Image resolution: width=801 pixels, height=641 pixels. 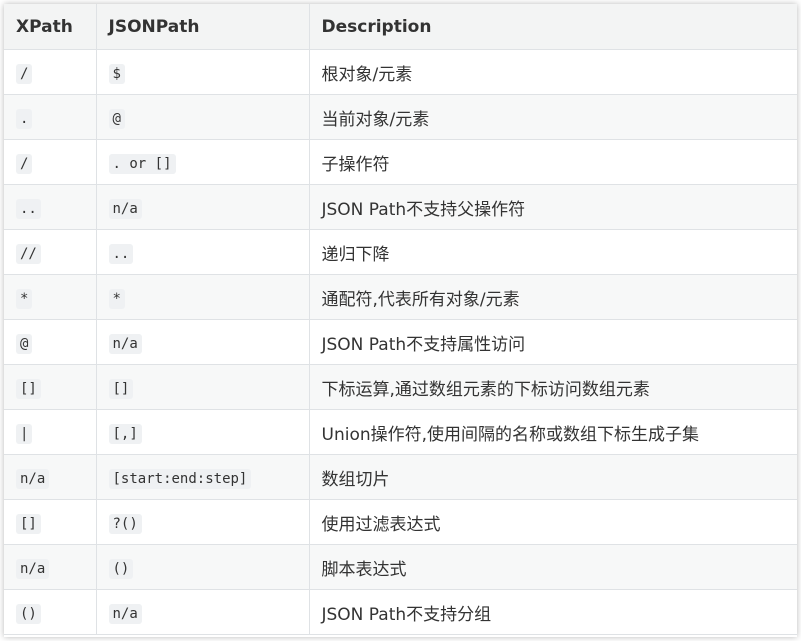 What do you see at coordinates (125, 523) in the screenshot?
I see `jsonpath-code: ?()` at bounding box center [125, 523].